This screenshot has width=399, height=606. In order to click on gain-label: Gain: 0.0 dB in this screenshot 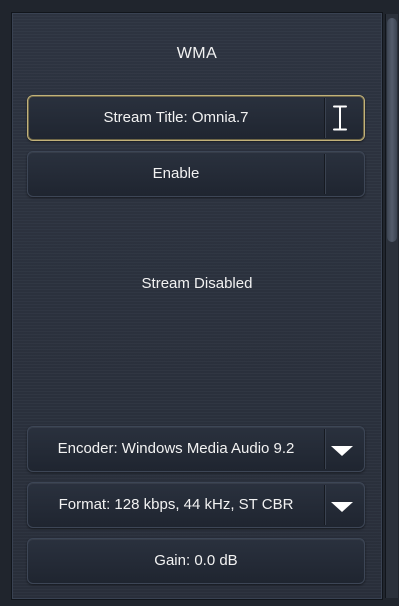, I will do `click(196, 560)`.